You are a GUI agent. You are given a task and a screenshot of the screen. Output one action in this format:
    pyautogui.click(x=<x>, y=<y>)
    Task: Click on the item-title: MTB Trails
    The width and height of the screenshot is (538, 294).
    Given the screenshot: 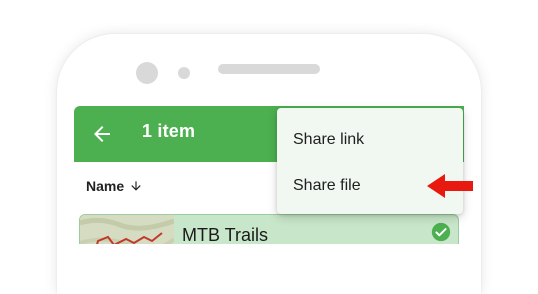 What is the action you would take?
    pyautogui.click(x=225, y=234)
    